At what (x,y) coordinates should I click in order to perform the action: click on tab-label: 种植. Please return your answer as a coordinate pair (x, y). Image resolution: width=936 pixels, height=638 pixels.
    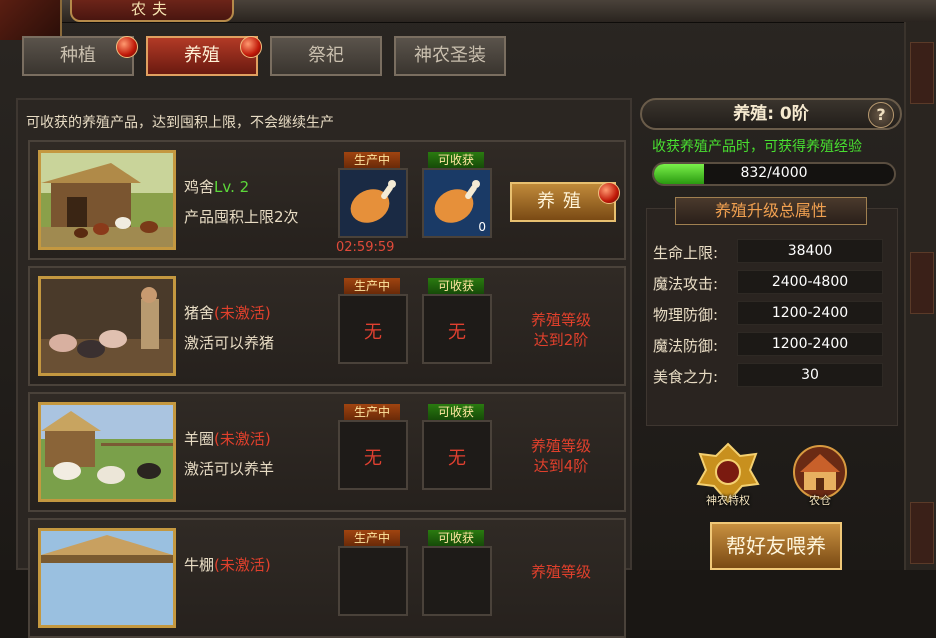
    Looking at the image, I should click on (78, 55).